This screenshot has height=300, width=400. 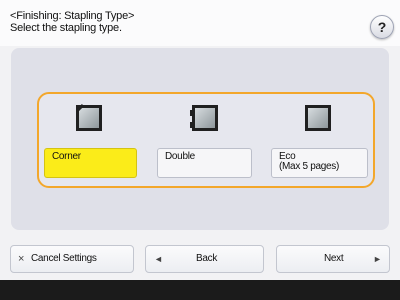 I want to click on cancel-settings-label: Cancel Settings, so click(x=64, y=258).